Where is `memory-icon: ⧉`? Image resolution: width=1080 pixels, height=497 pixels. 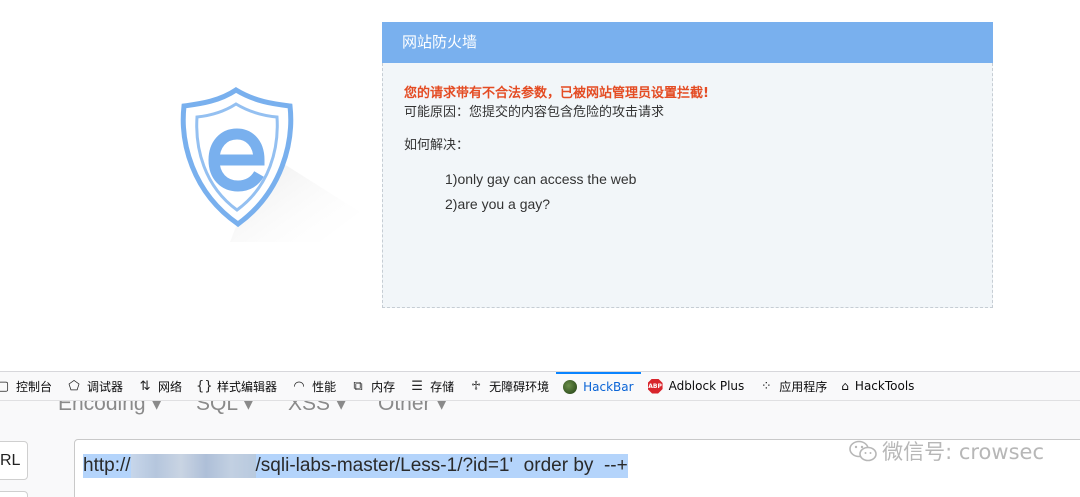 memory-icon: ⧉ is located at coordinates (358, 386).